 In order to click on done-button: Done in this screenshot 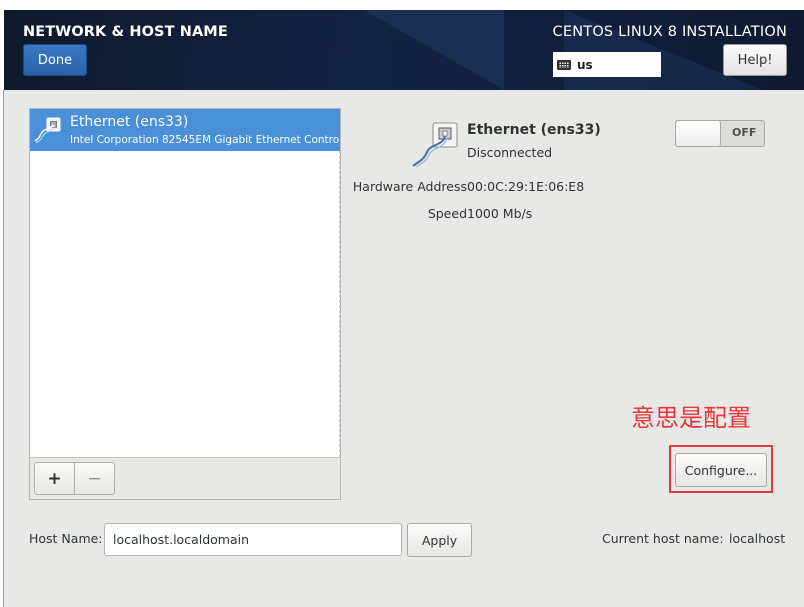, I will do `click(55, 60)`.